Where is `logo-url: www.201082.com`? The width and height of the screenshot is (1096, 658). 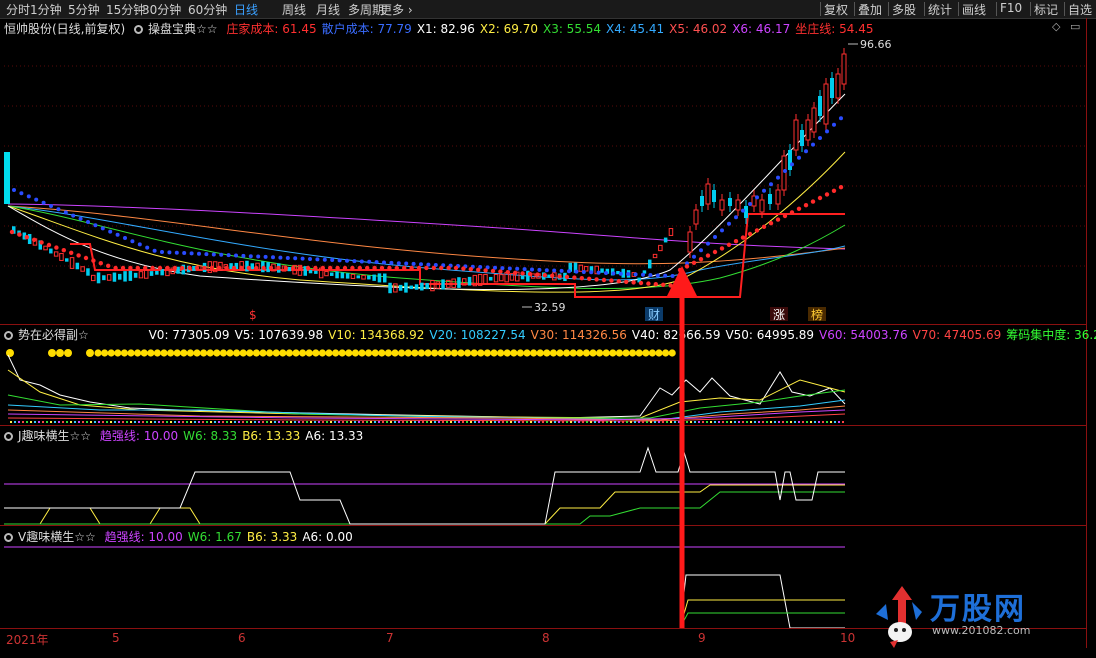
logo-url: www.201082.com is located at coordinates (981, 630).